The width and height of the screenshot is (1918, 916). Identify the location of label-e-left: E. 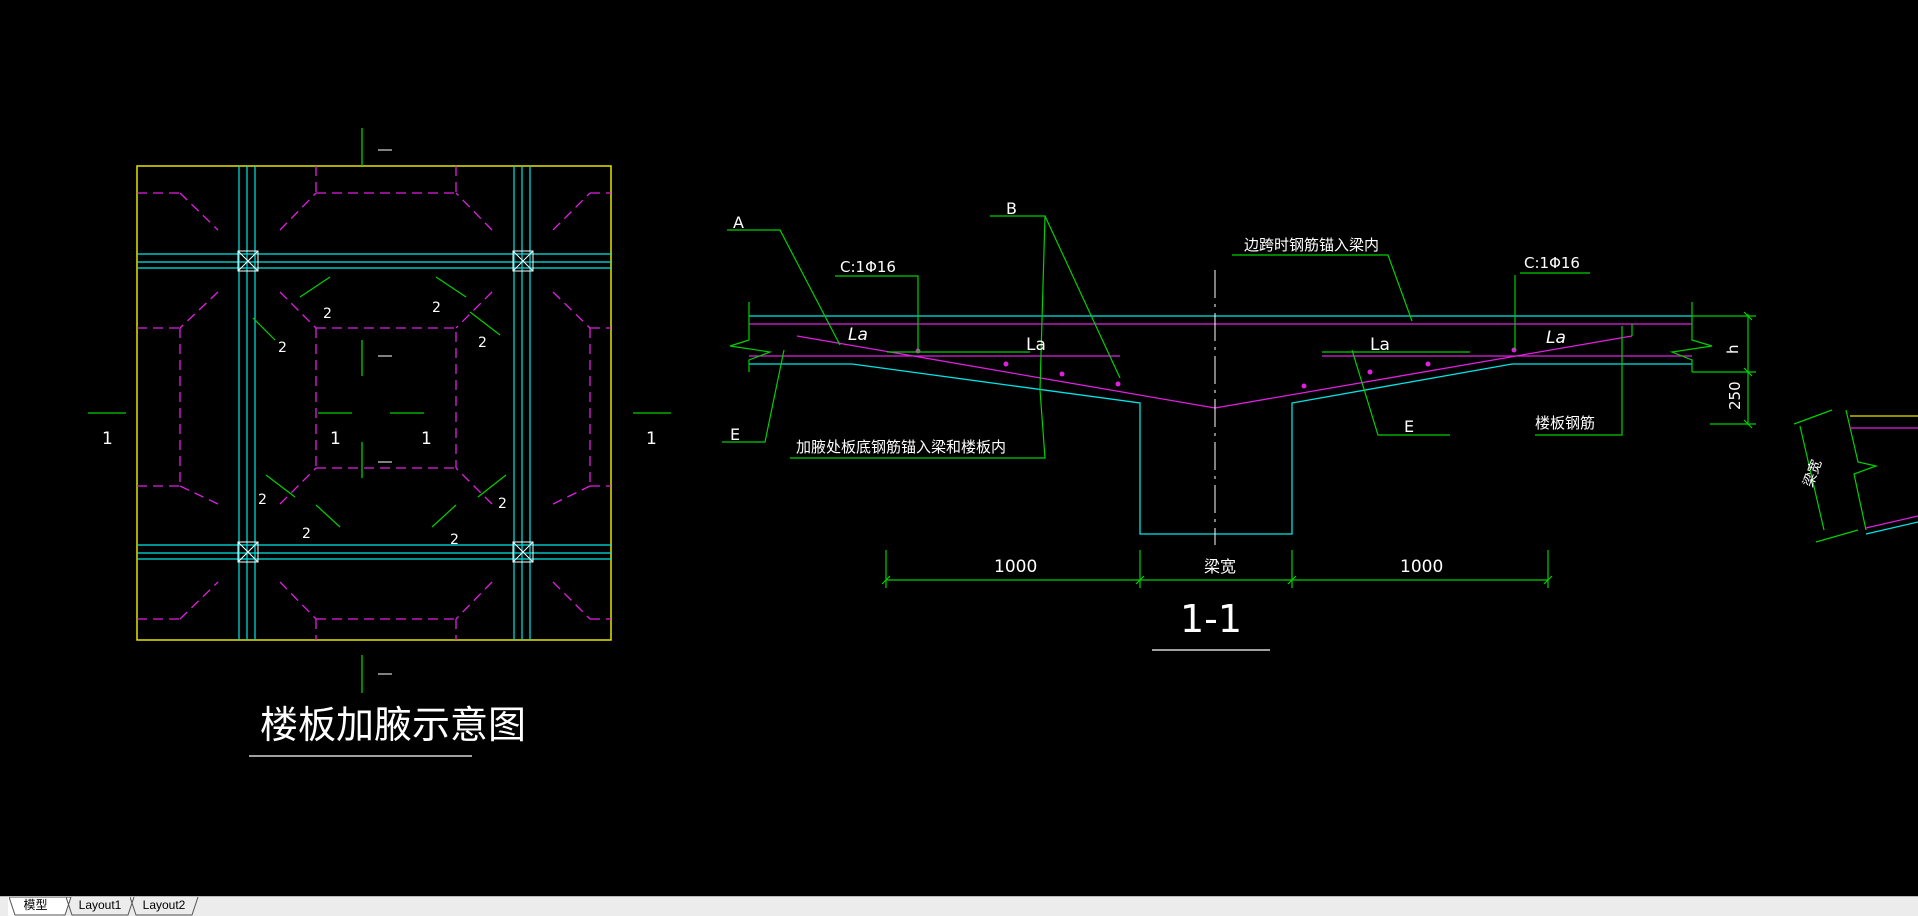
(735, 434).